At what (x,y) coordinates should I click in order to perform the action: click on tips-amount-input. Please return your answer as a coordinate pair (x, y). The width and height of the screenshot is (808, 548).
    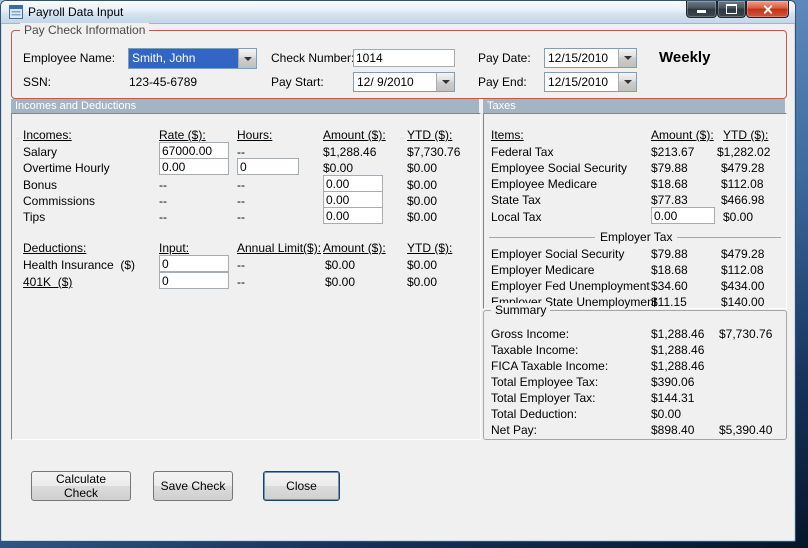
    Looking at the image, I should click on (353, 215).